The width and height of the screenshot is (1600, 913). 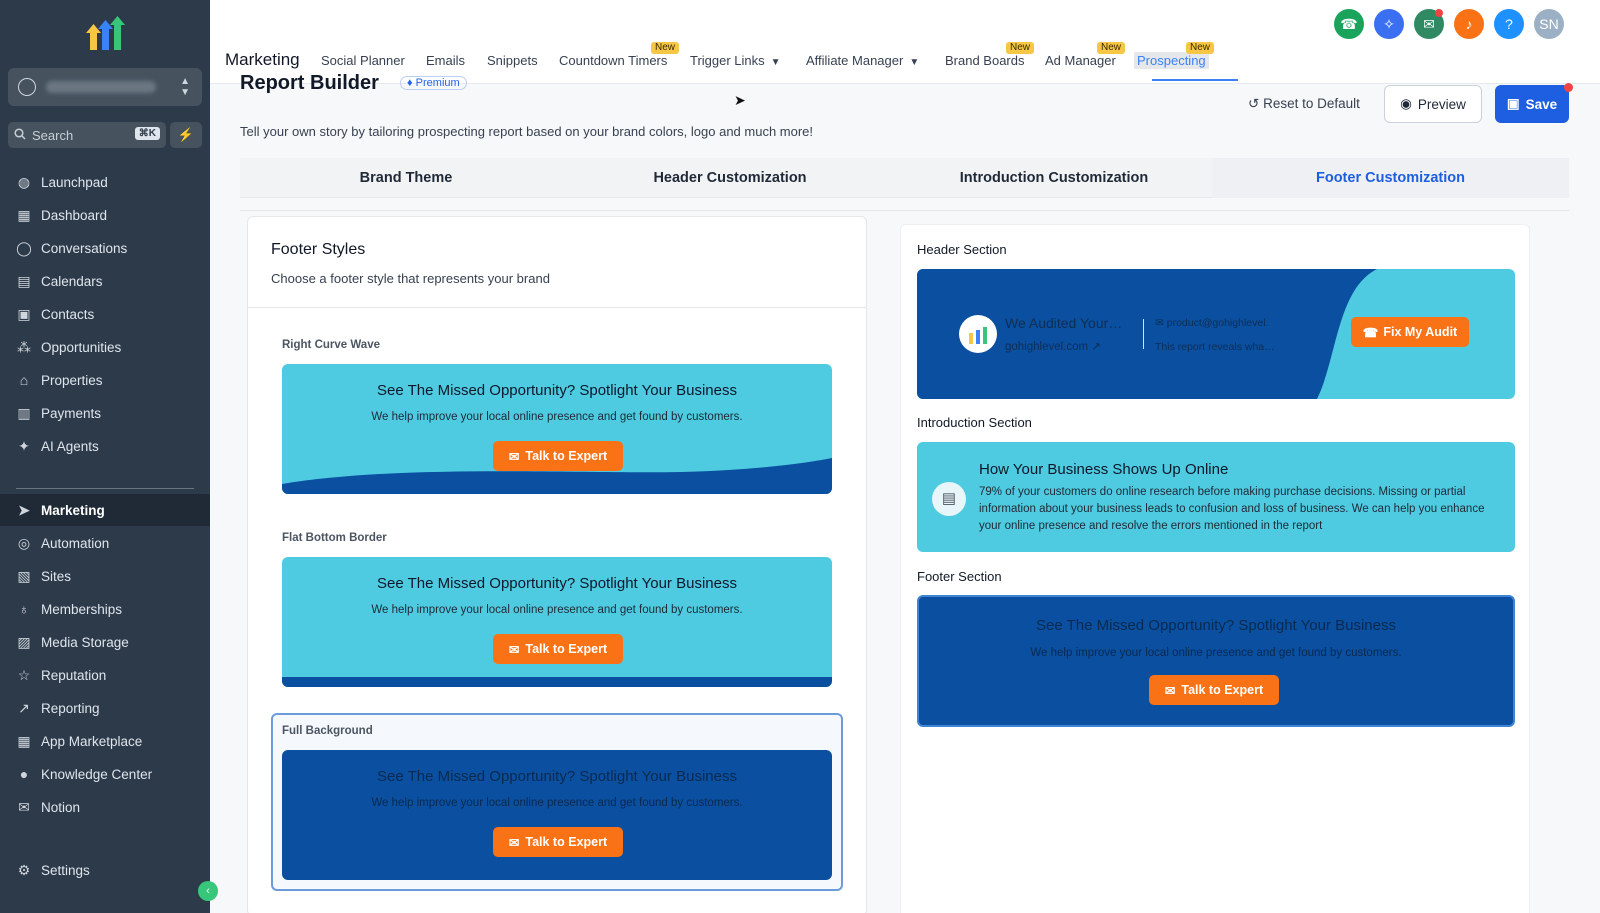 What do you see at coordinates (72, 281) in the screenshot?
I see `sidebar-item-label: Calendars` at bounding box center [72, 281].